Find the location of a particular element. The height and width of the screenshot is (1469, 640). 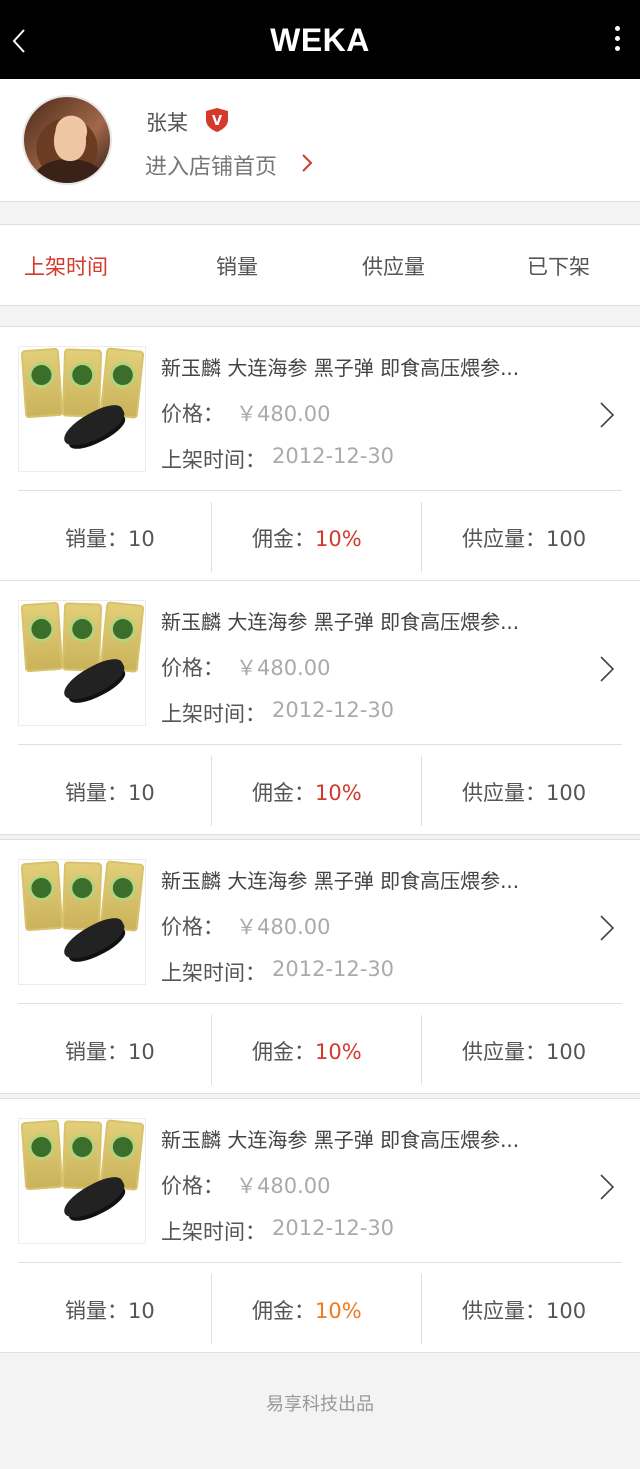

page-title: WEKA is located at coordinates (320, 40).